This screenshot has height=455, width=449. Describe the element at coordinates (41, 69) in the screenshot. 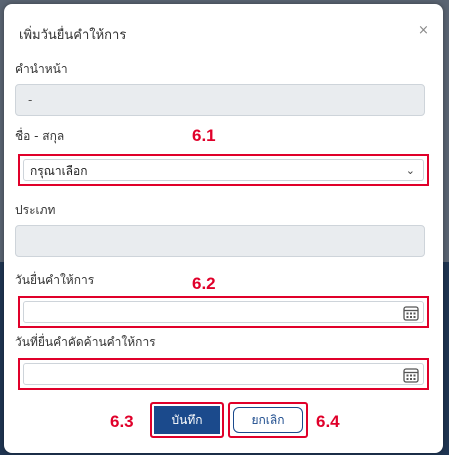

I see `prefix-label: คำนำหน้า` at that location.